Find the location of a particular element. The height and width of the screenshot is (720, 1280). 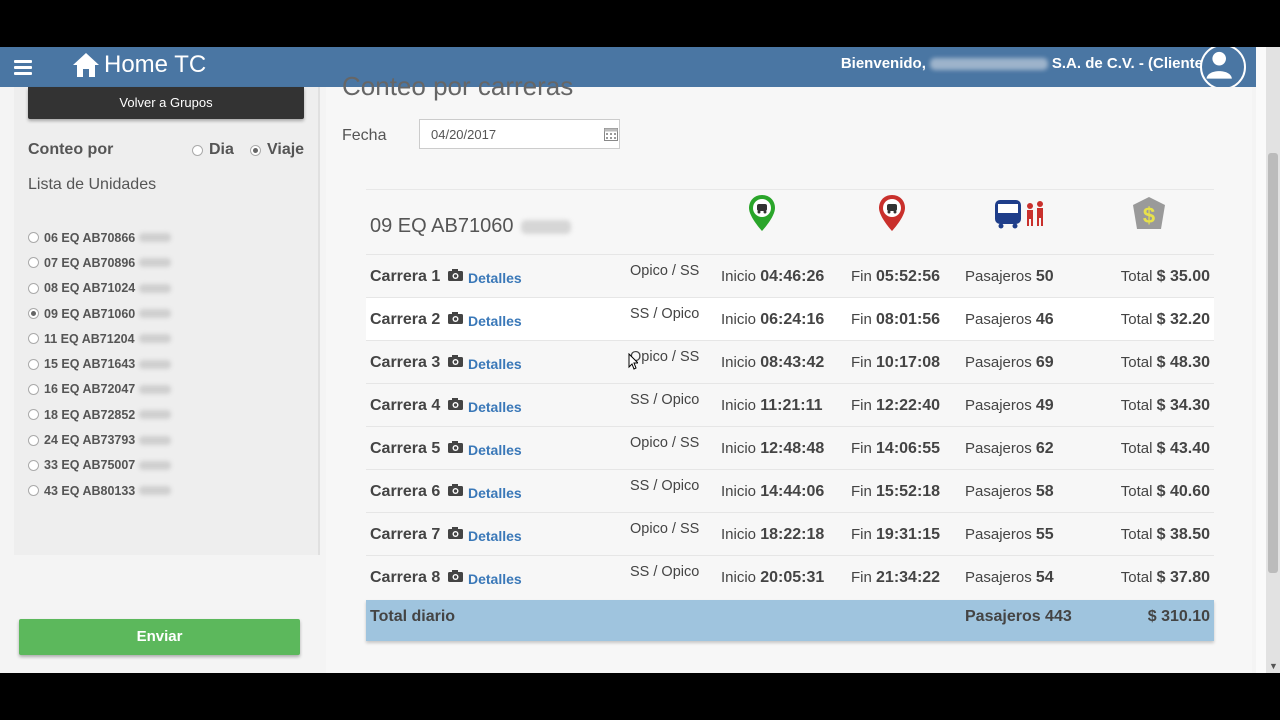

unit-label: 09 EQ AB71060 is located at coordinates (90, 313).